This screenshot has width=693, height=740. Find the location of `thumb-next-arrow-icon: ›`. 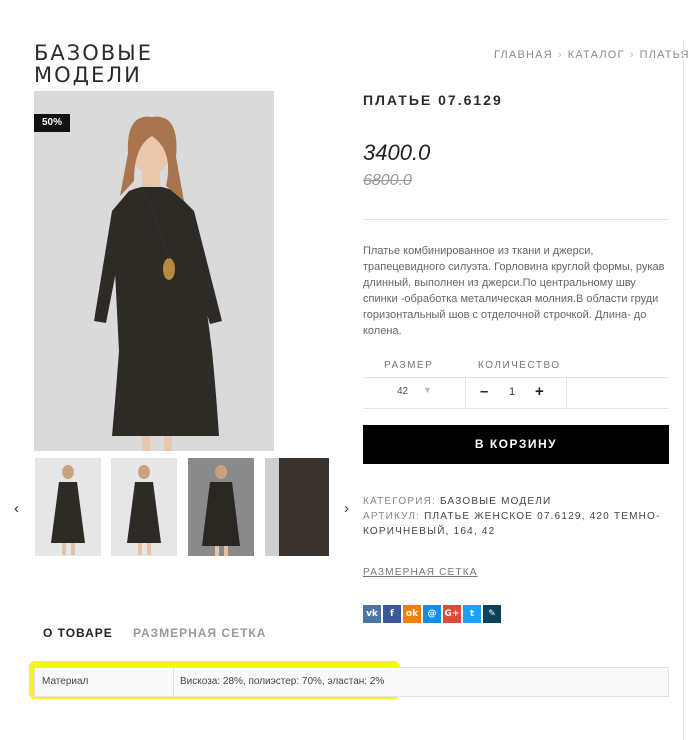

thumb-next-arrow-icon: › is located at coordinates (346, 508).